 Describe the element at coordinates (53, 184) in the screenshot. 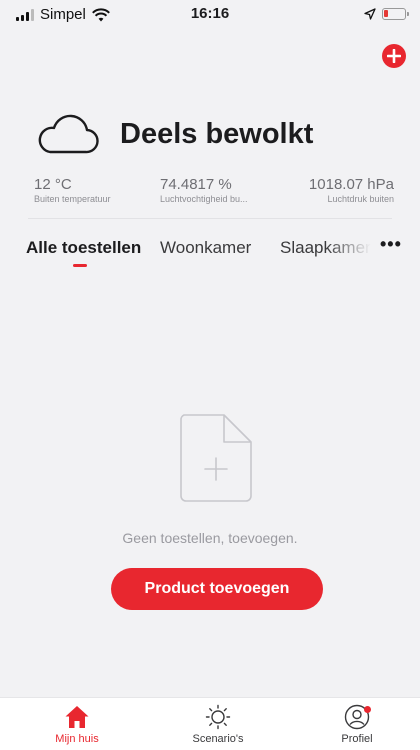

I see `stat-value: 12 °C` at that location.